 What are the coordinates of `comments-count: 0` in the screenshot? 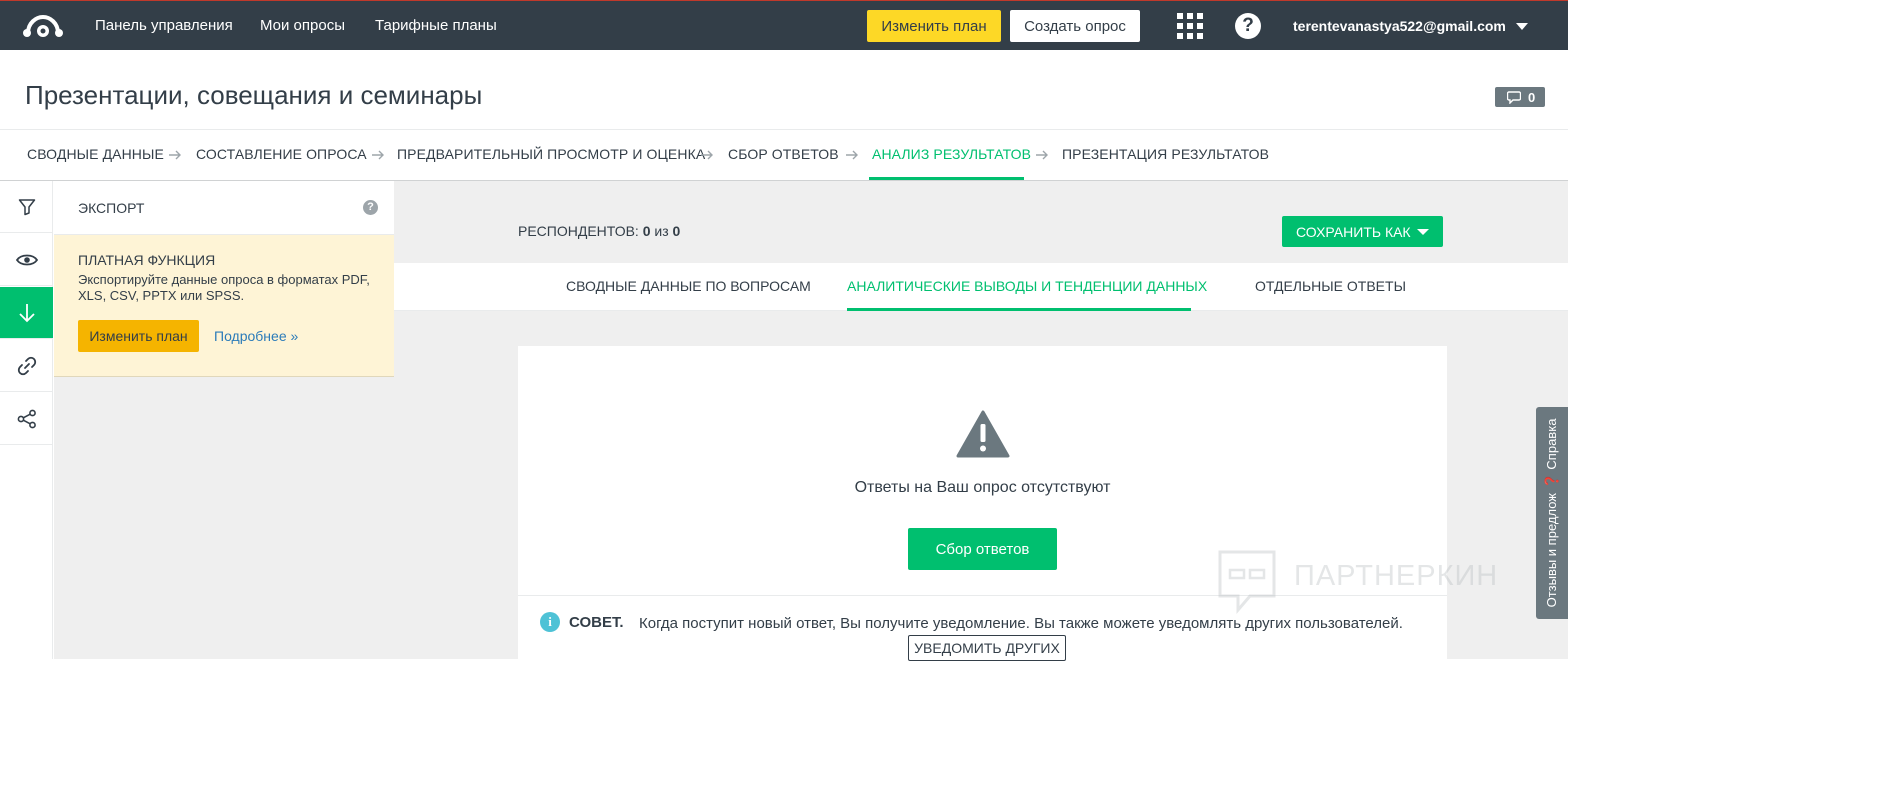 It's located at (1532, 97).